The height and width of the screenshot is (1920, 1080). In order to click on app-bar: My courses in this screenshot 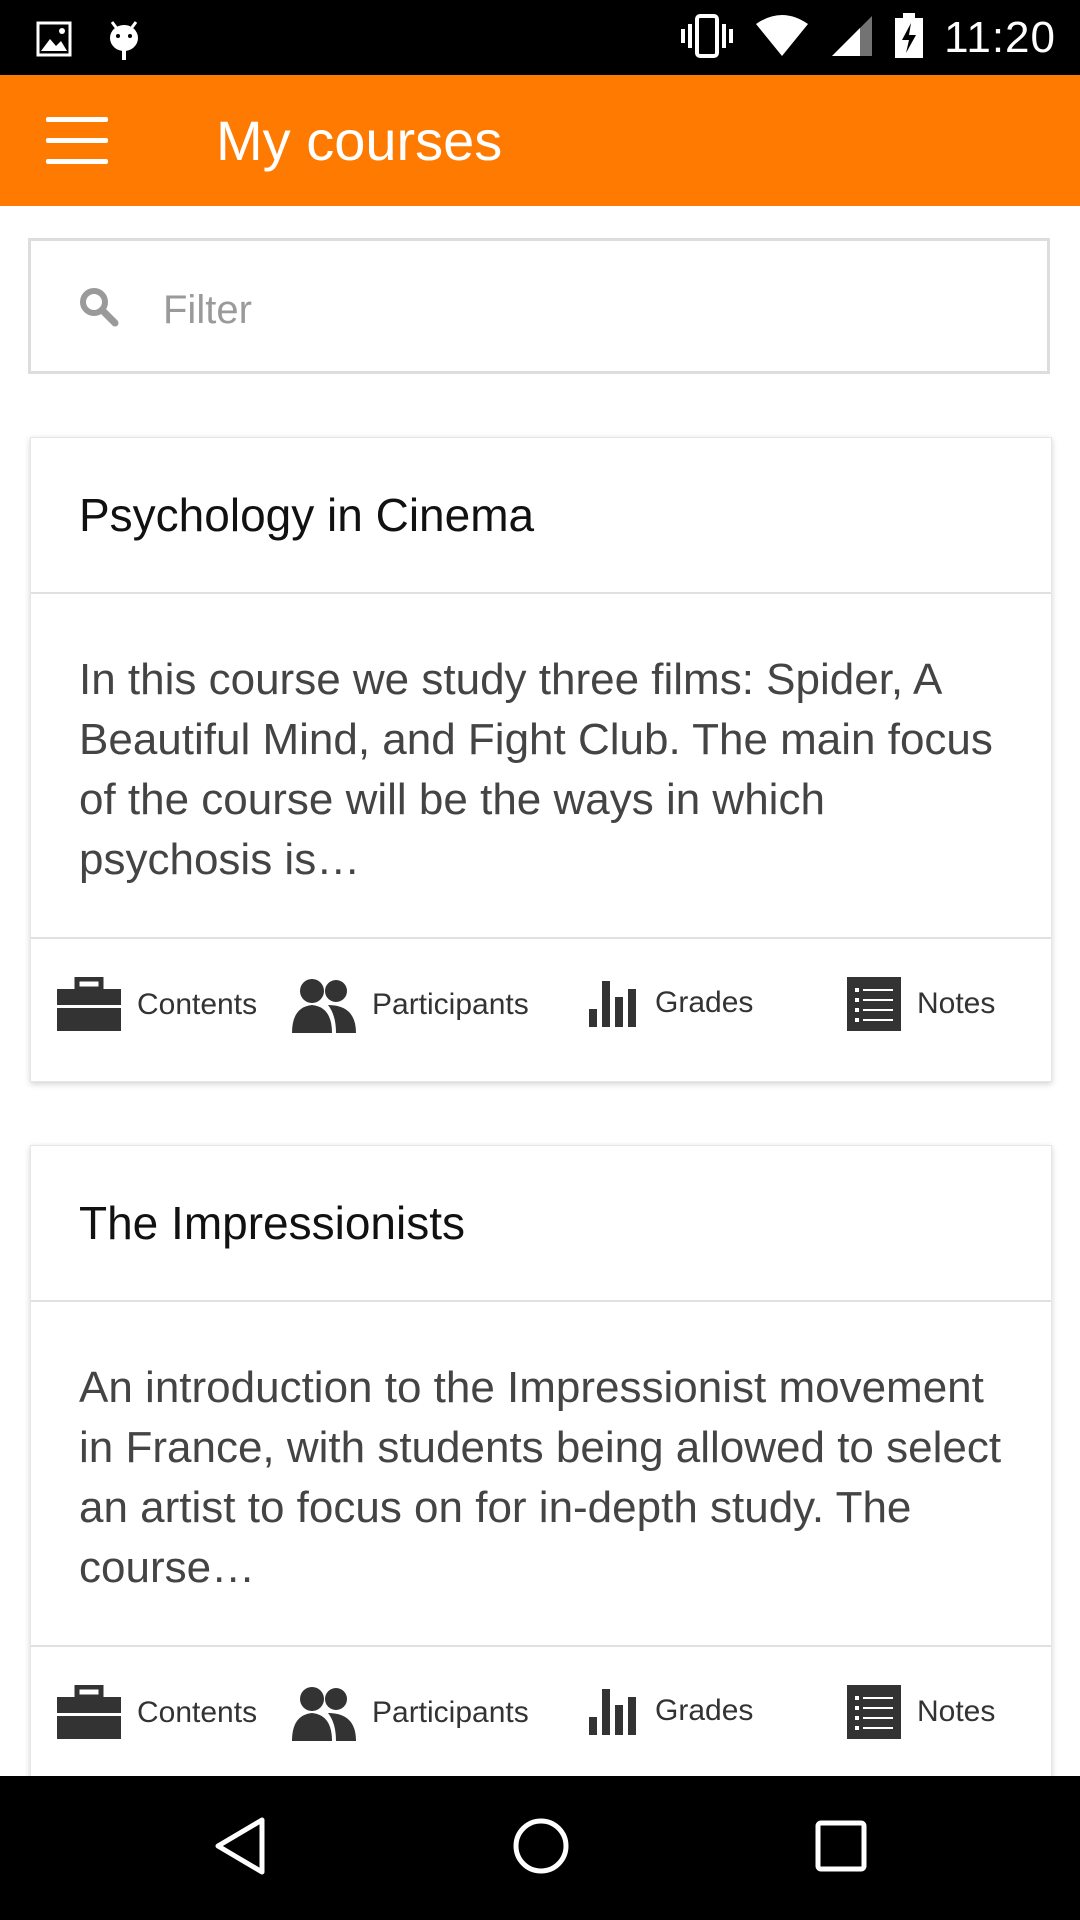, I will do `click(540, 140)`.